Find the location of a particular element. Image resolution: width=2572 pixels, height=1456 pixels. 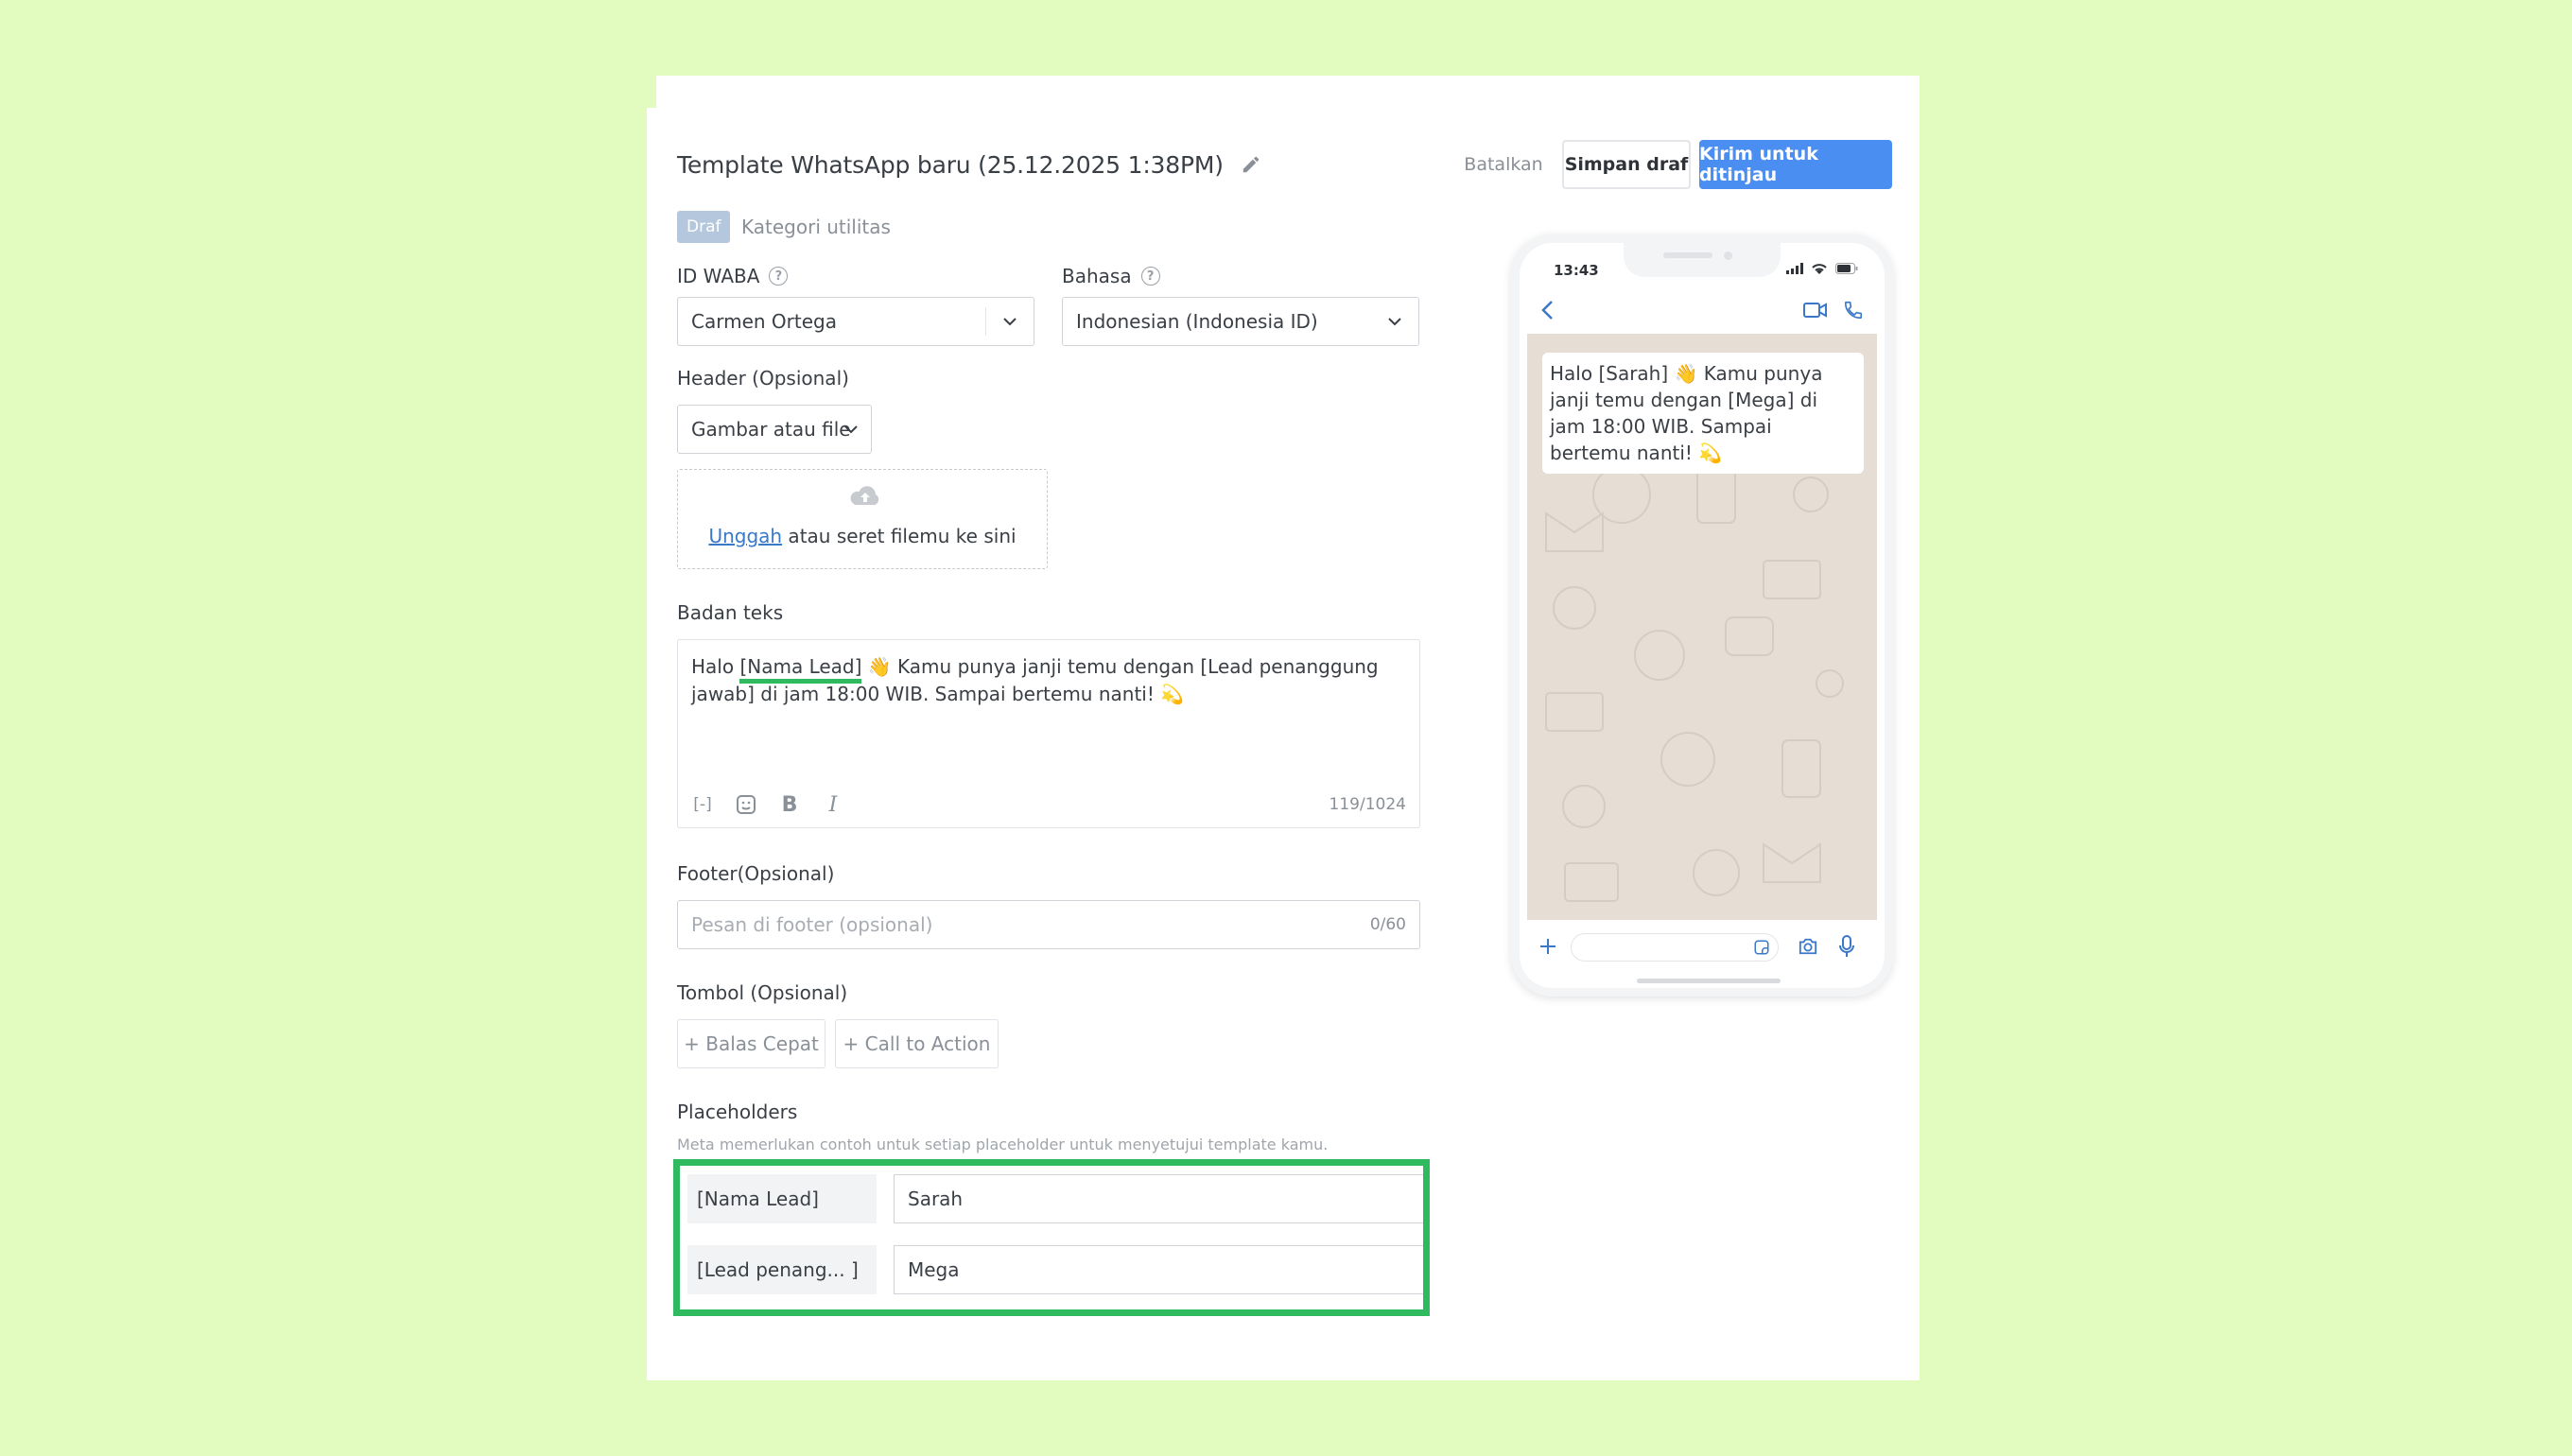

header-type-value: Gambar atau file is located at coordinates (771, 429).